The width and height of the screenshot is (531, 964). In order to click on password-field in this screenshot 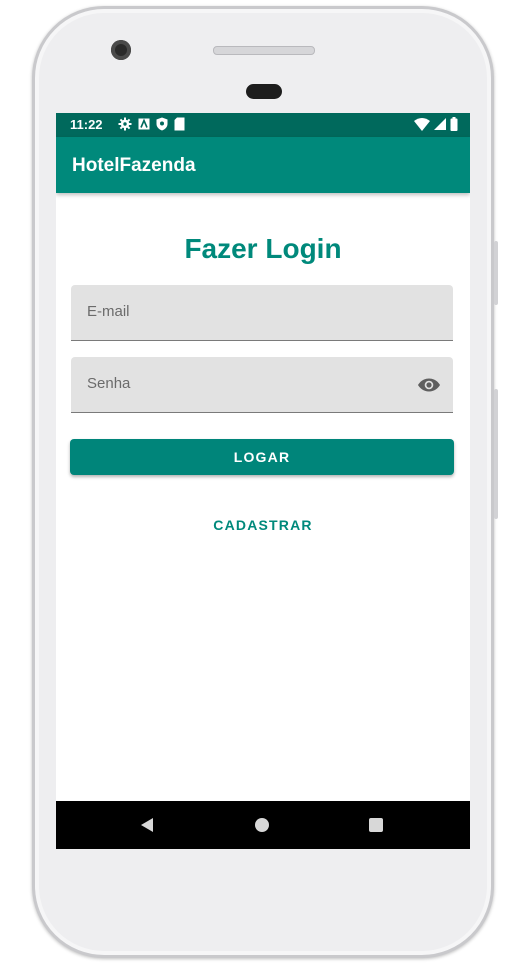, I will do `click(262, 385)`.